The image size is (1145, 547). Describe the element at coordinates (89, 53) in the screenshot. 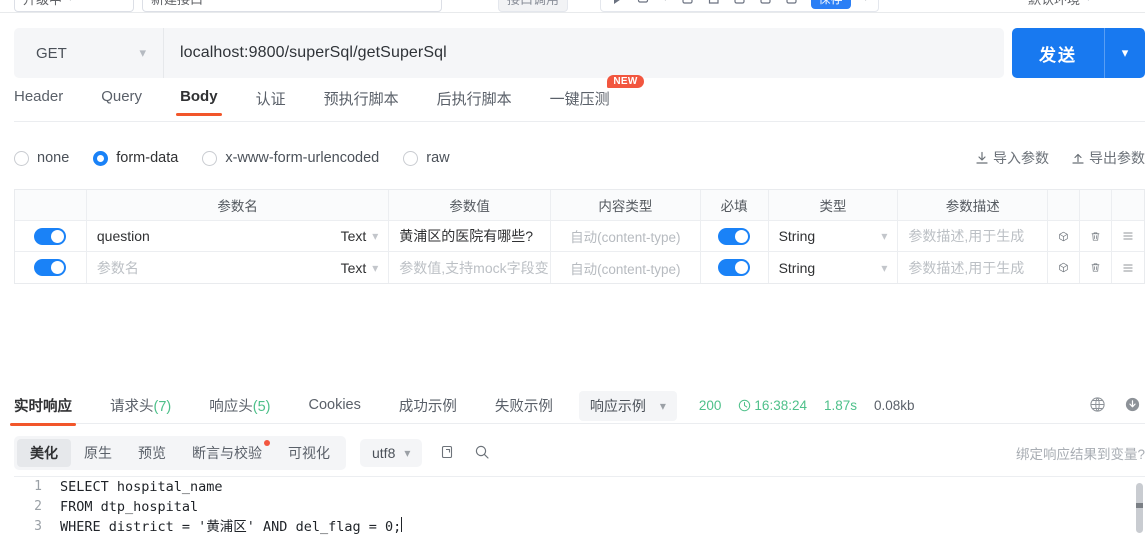

I see `http-method-select: GET ▾` at that location.